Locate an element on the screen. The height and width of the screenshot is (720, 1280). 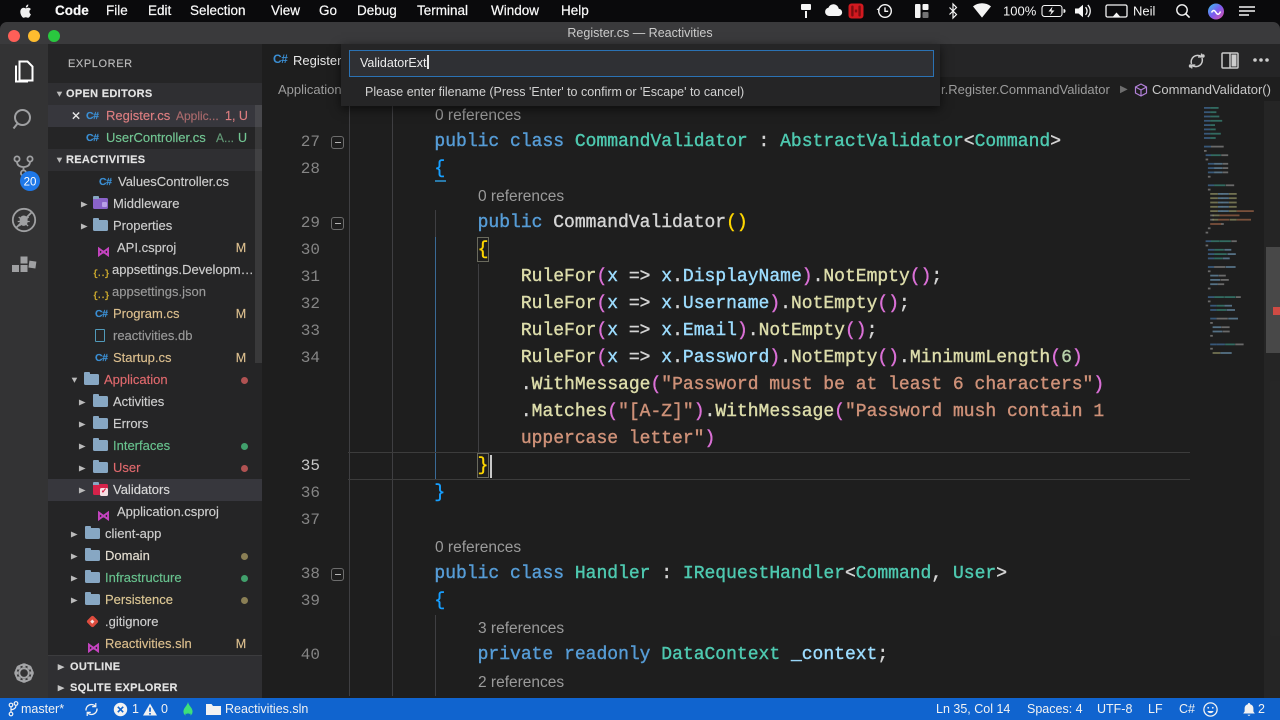
svg-text: Neil is located at coordinates (1144, 11).